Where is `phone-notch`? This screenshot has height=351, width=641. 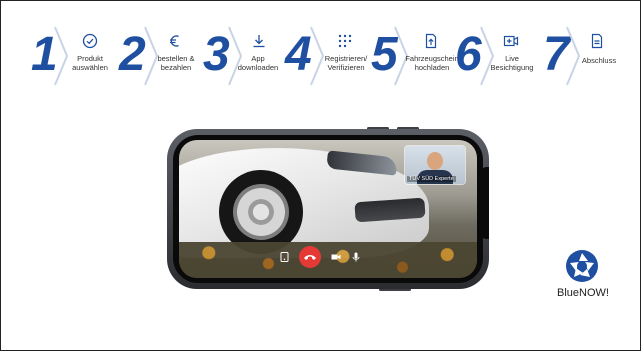 phone-notch is located at coordinates (484, 203).